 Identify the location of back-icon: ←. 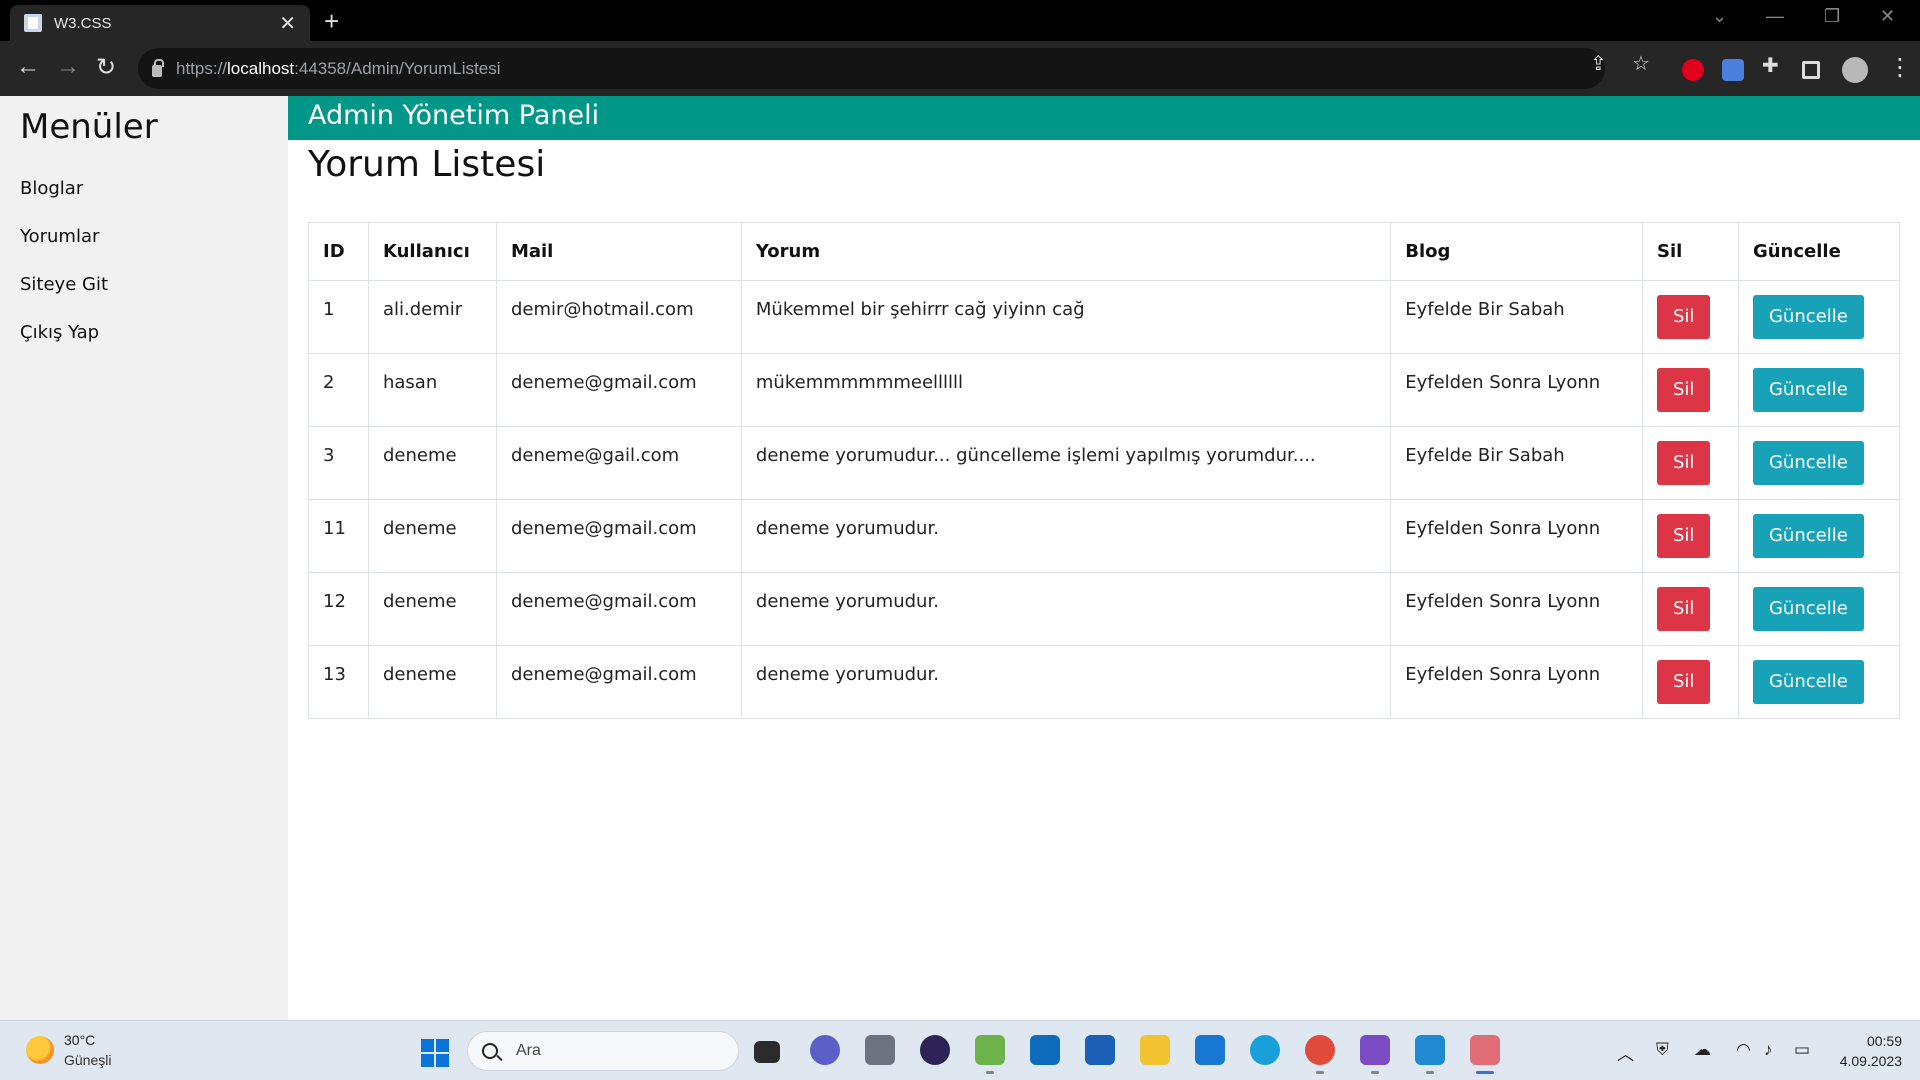
(28, 67).